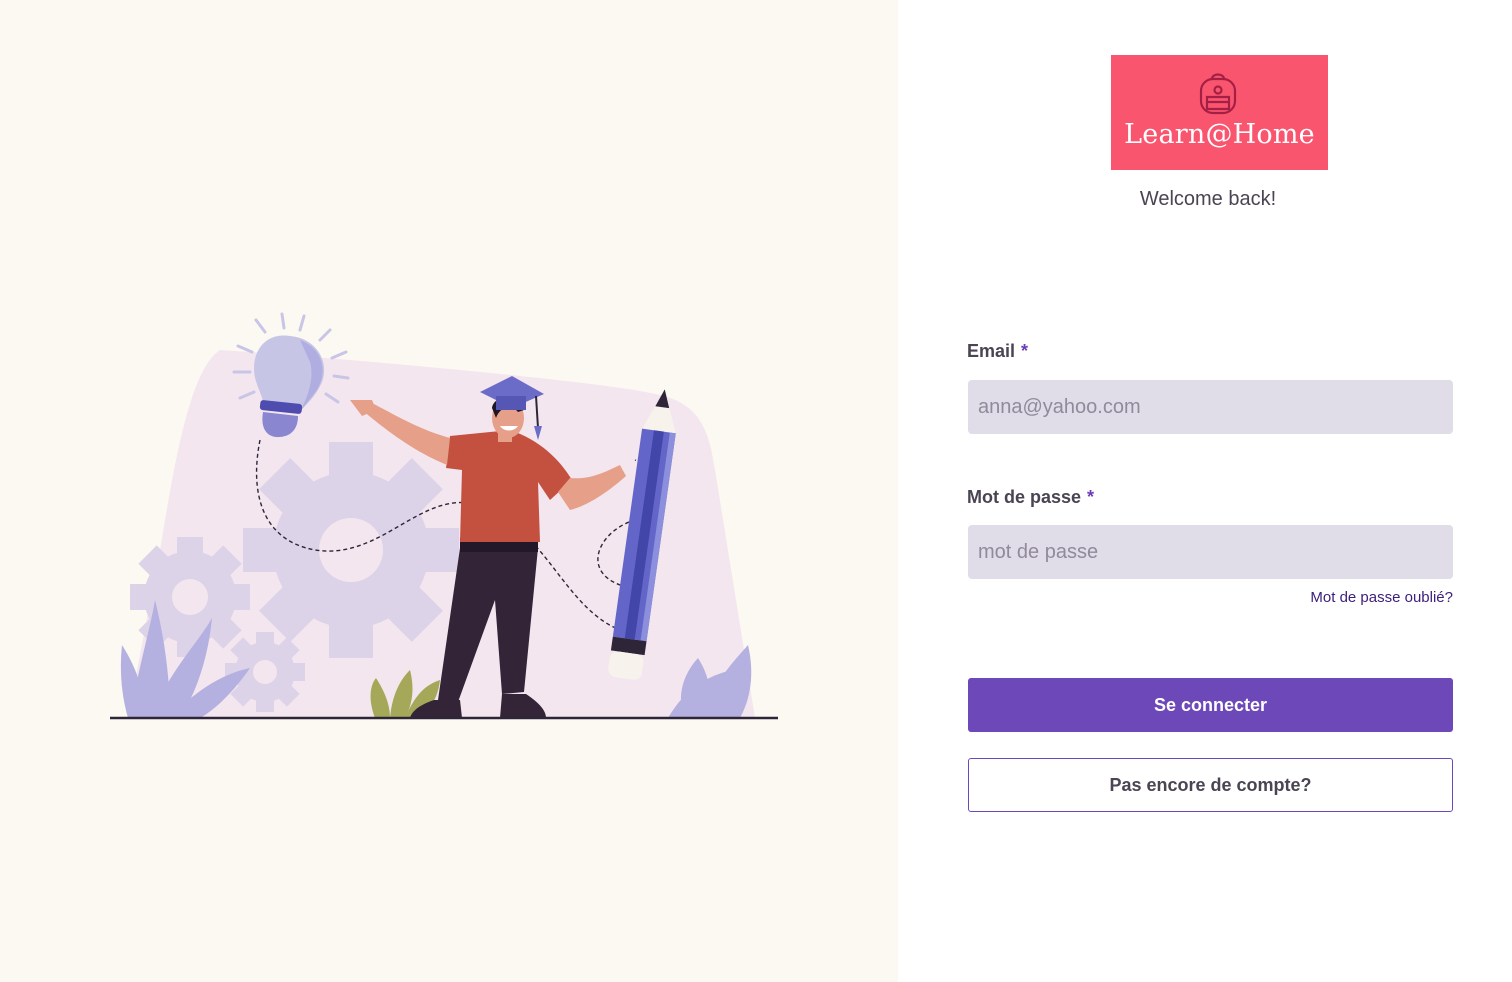 The height and width of the screenshot is (982, 1512). What do you see at coordinates (351, 550) in the screenshot?
I see `gear-icon` at bounding box center [351, 550].